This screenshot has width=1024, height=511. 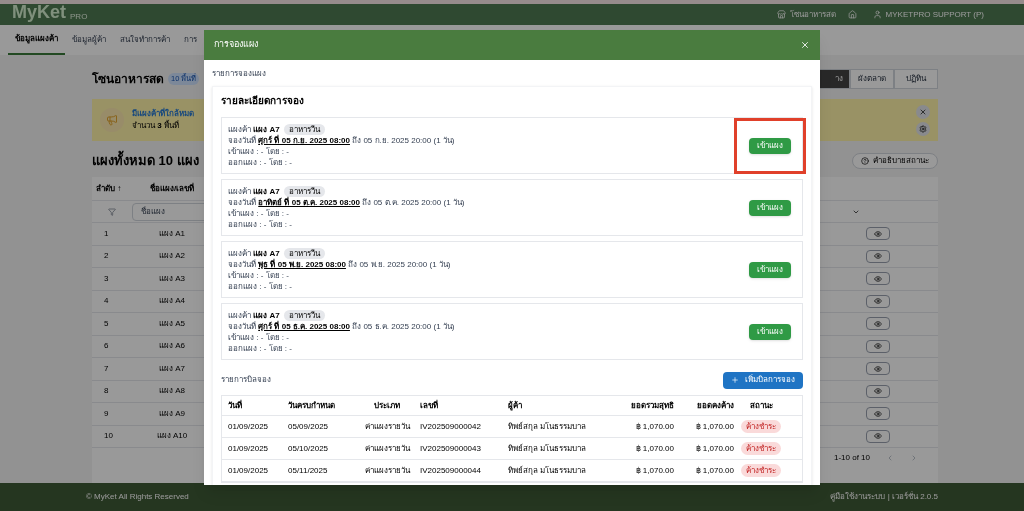 What do you see at coordinates (451, 426) in the screenshot?
I see `table-cell-text: IV202509000042` at bounding box center [451, 426].